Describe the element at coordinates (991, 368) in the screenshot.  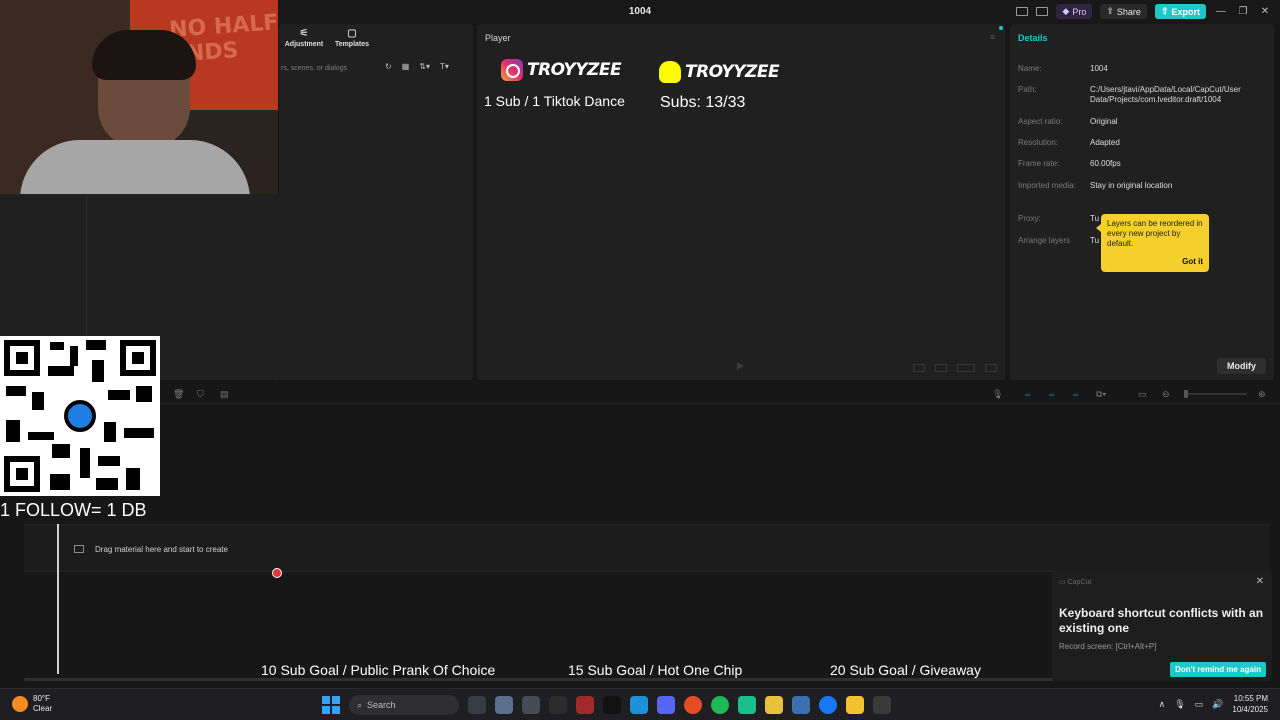
I see `fullscreen-icon` at that location.